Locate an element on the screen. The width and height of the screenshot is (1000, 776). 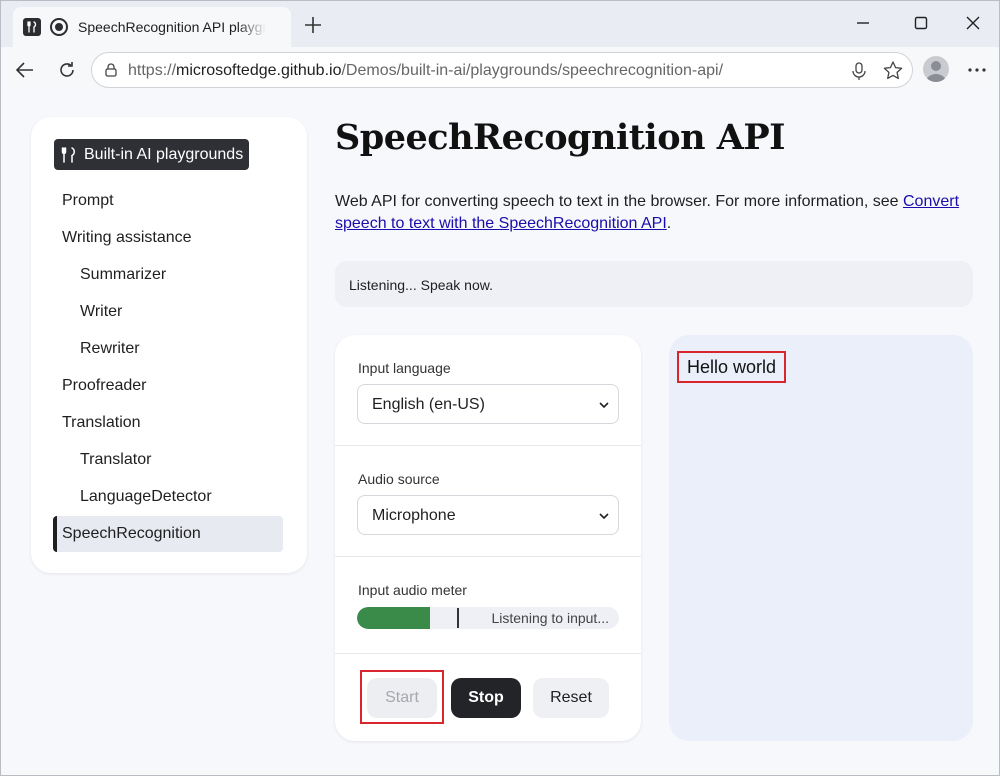
tools-favicon-icon is located at coordinates (32, 27).